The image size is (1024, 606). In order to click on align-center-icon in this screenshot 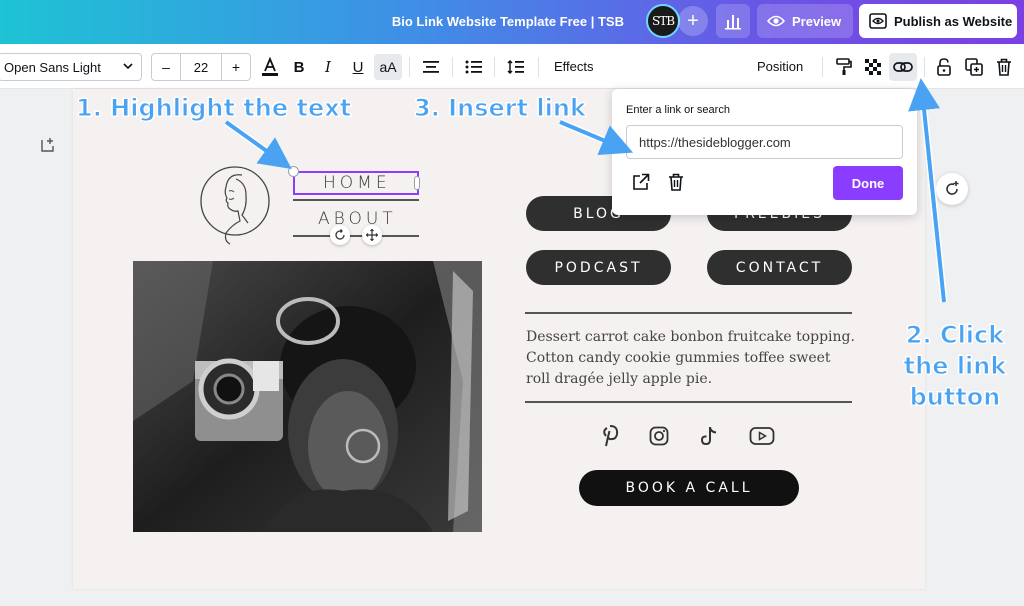, I will do `click(431, 67)`.